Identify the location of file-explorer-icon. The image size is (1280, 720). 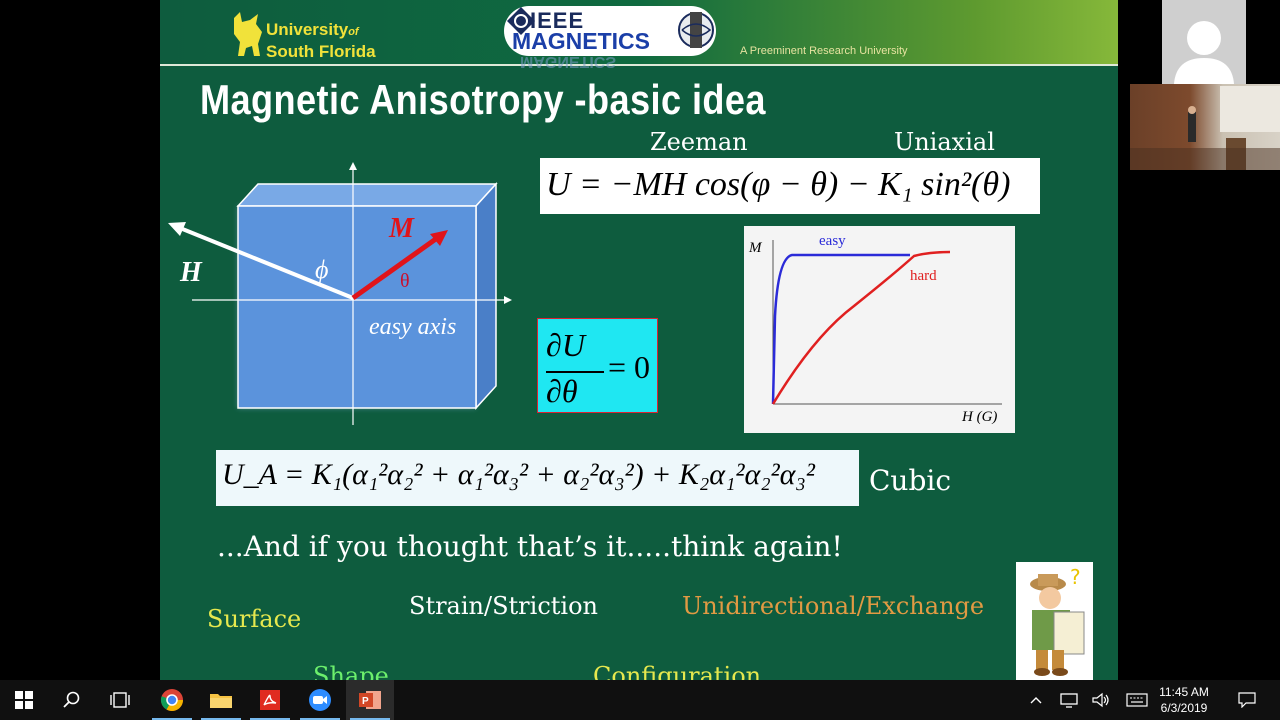
(221, 701).